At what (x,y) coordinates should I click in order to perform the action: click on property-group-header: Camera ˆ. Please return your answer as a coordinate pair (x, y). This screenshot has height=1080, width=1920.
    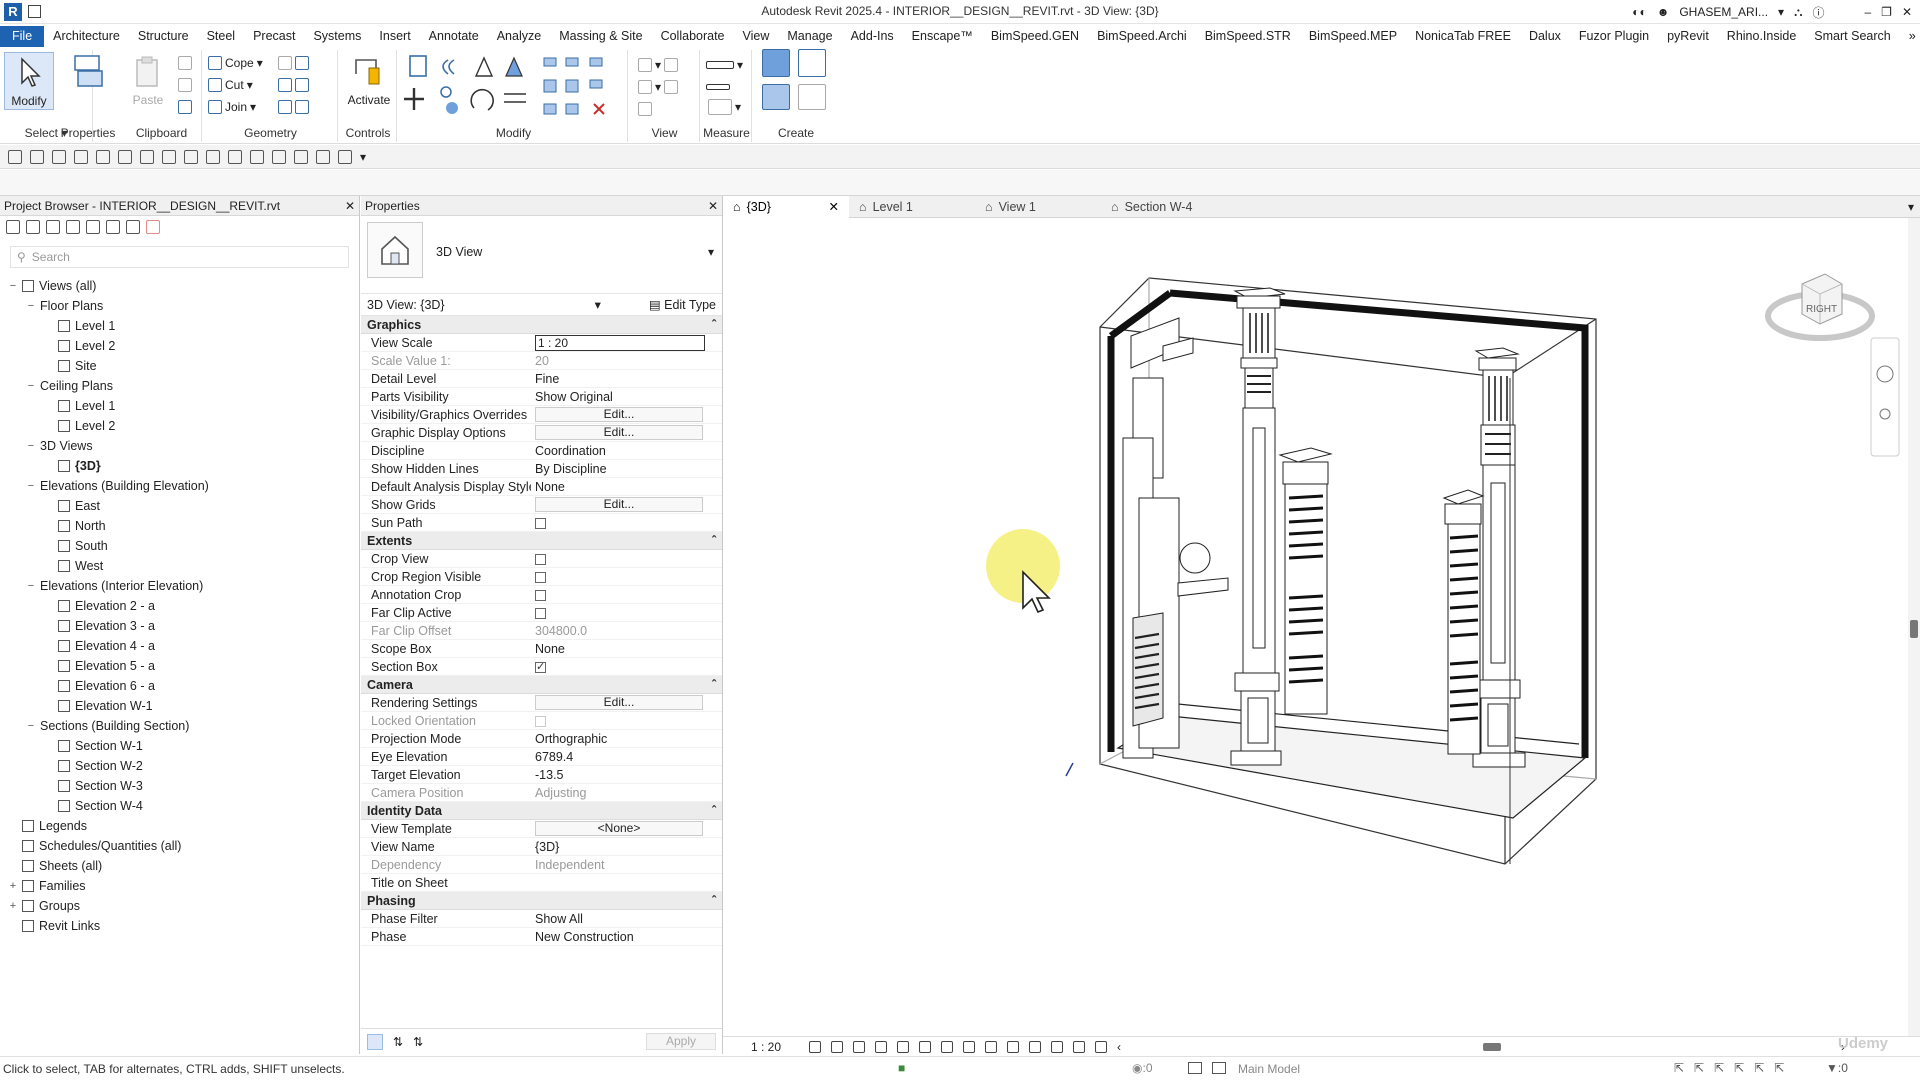
    Looking at the image, I should click on (541, 685).